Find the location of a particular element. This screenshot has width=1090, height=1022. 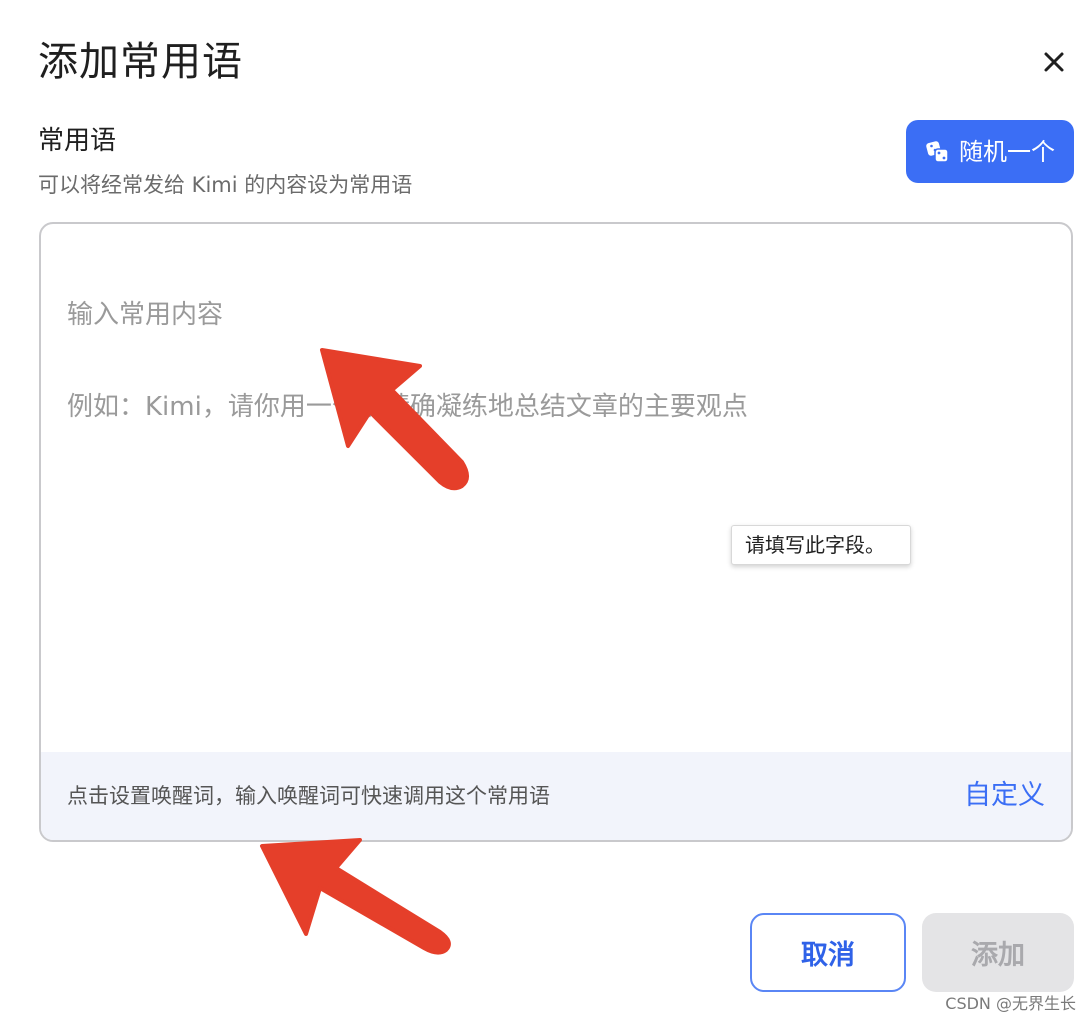

customize-wake-word-link: 自定义 is located at coordinates (1004, 796).